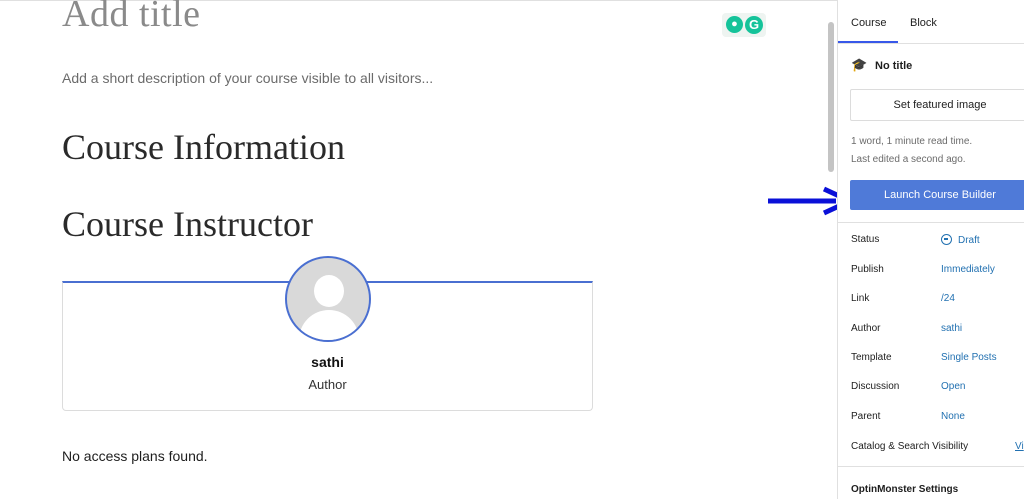 The height and width of the screenshot is (499, 1024). I want to click on instructor-name: sathi, so click(327, 362).